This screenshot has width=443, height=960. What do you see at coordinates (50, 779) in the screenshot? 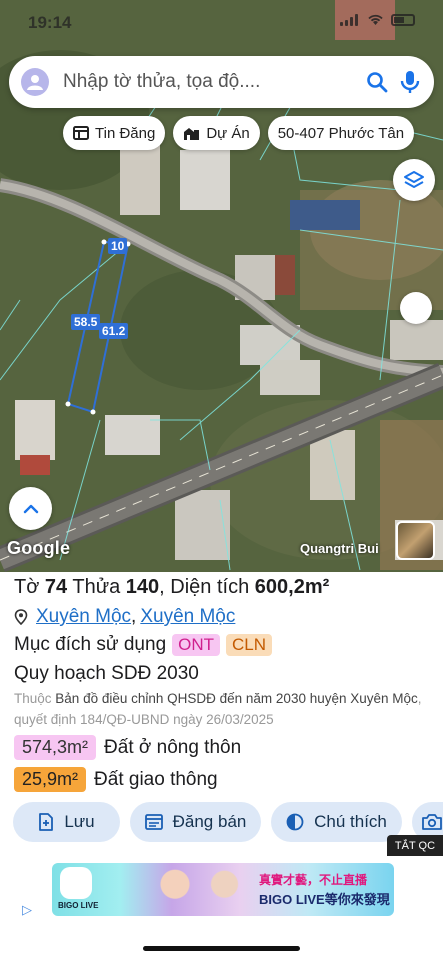
I see `area-value-pill: 25,9m²` at bounding box center [50, 779].